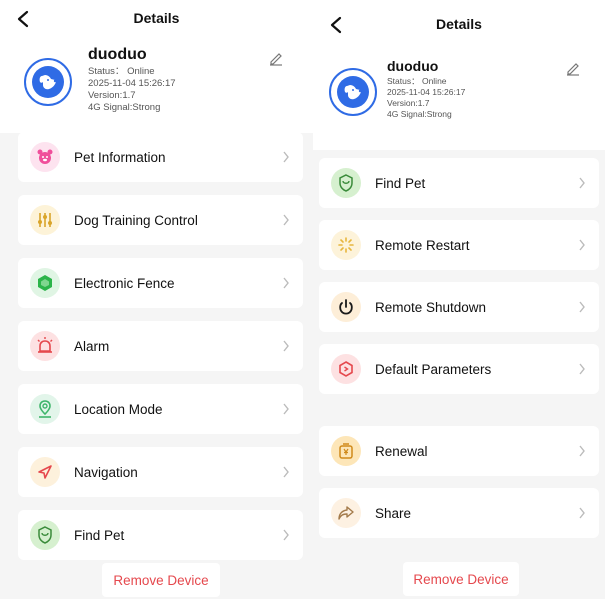 This screenshot has height=599, width=605. Describe the element at coordinates (459, 451) in the screenshot. I see `menu-item-renewal: Renewal` at that location.